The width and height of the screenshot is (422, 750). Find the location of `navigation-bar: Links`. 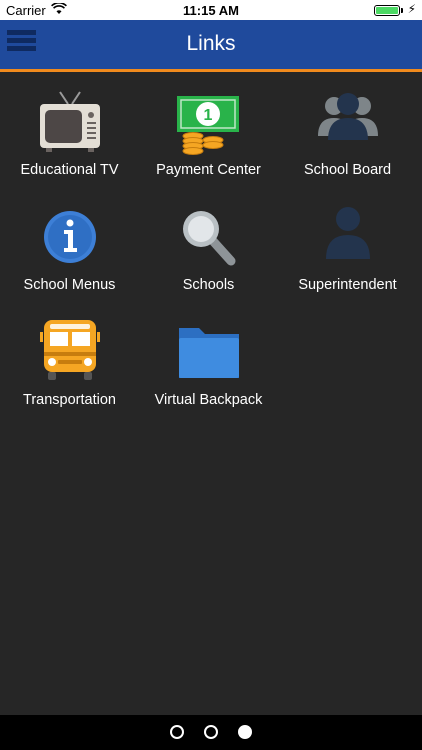

navigation-bar: Links is located at coordinates (211, 46).